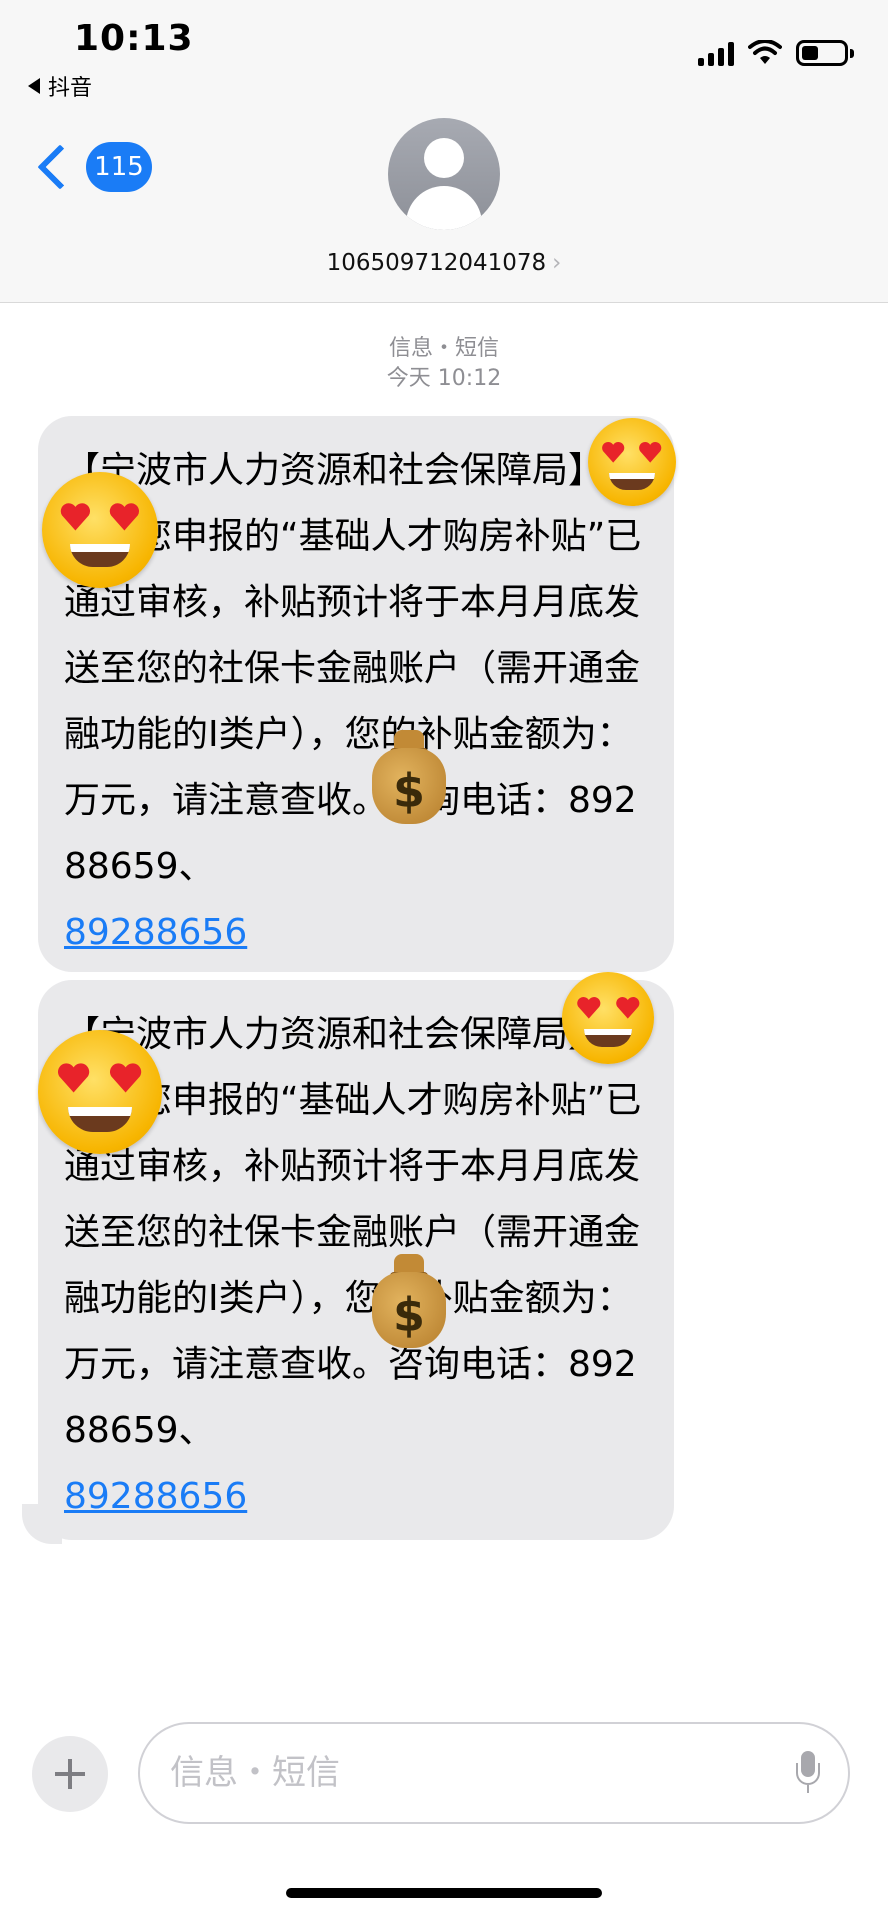  I want to click on chevron-right-icon: ›, so click(557, 263).